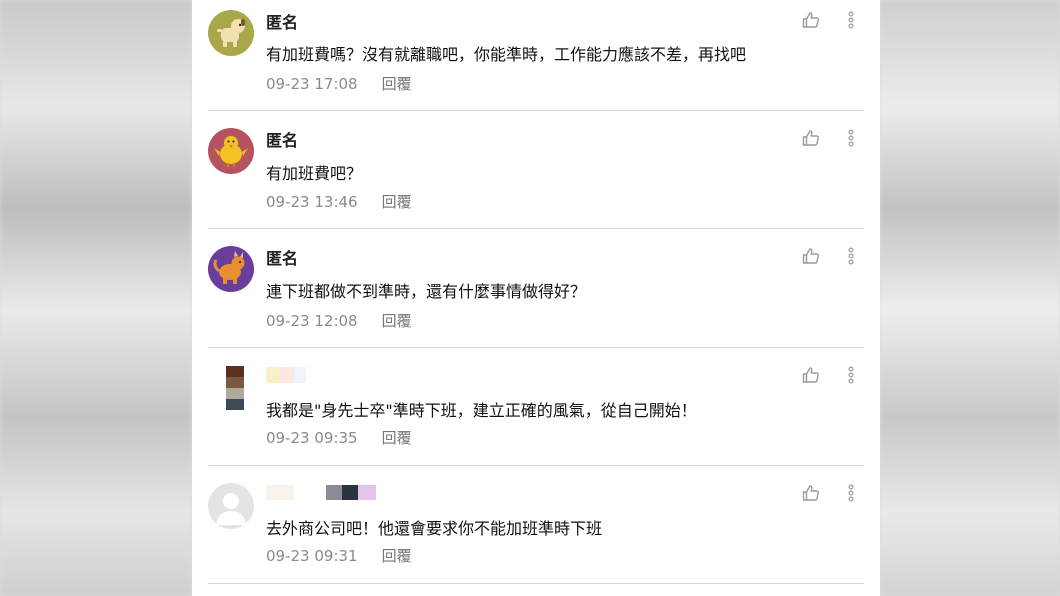  What do you see at coordinates (536, 169) in the screenshot?
I see `comment-item: 匿名 有加班費吧？ 09-23 13:46 回覆` at bounding box center [536, 169].